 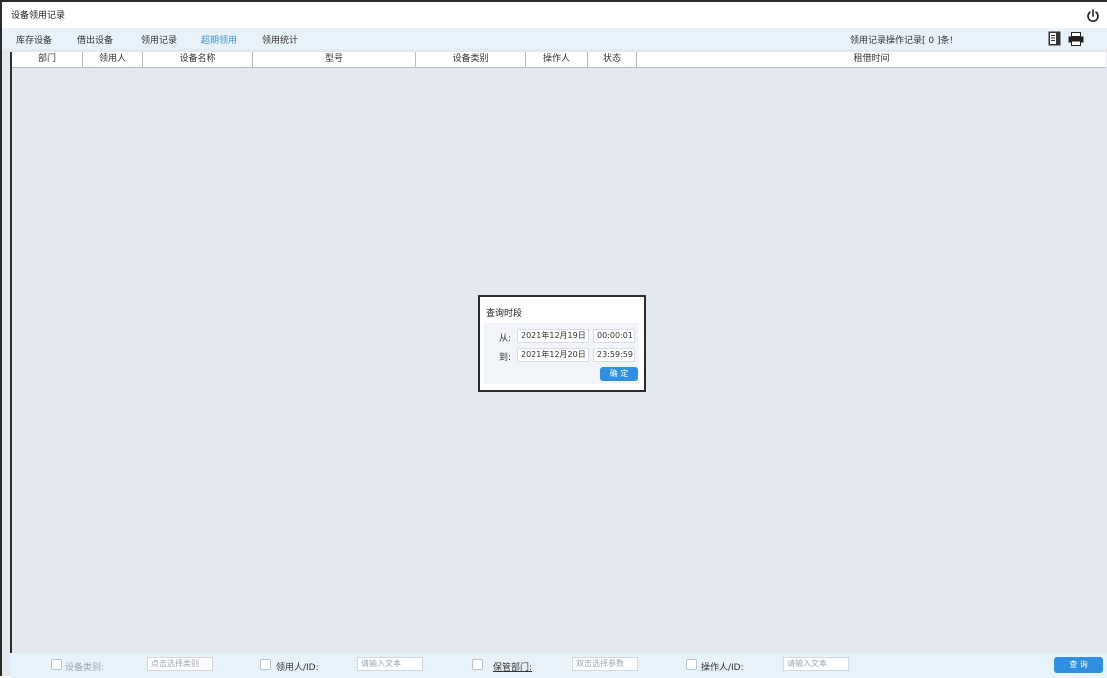 I want to click on record-count-text: 领用记录操作记录[ 0 ]条!, so click(x=902, y=41).